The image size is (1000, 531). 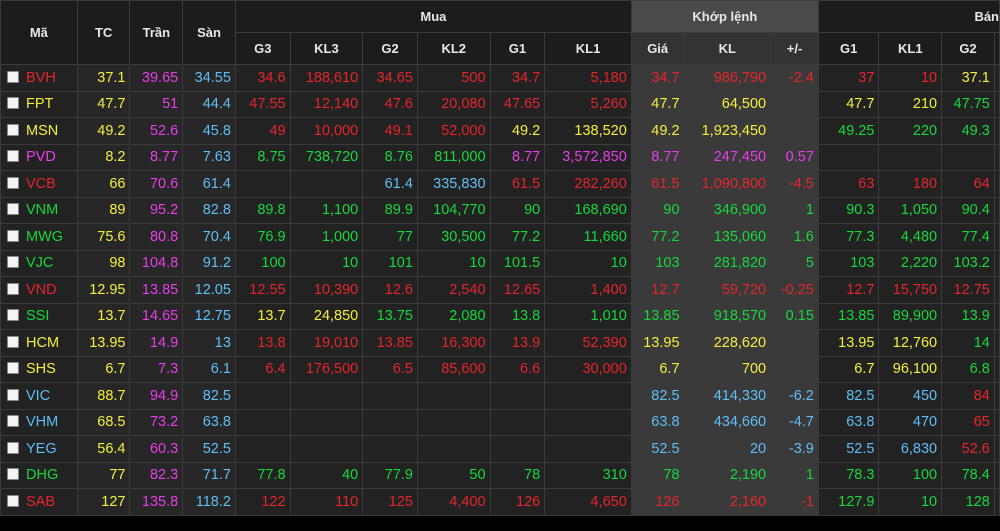 I want to click on symbol-label: VND, so click(x=41, y=290).